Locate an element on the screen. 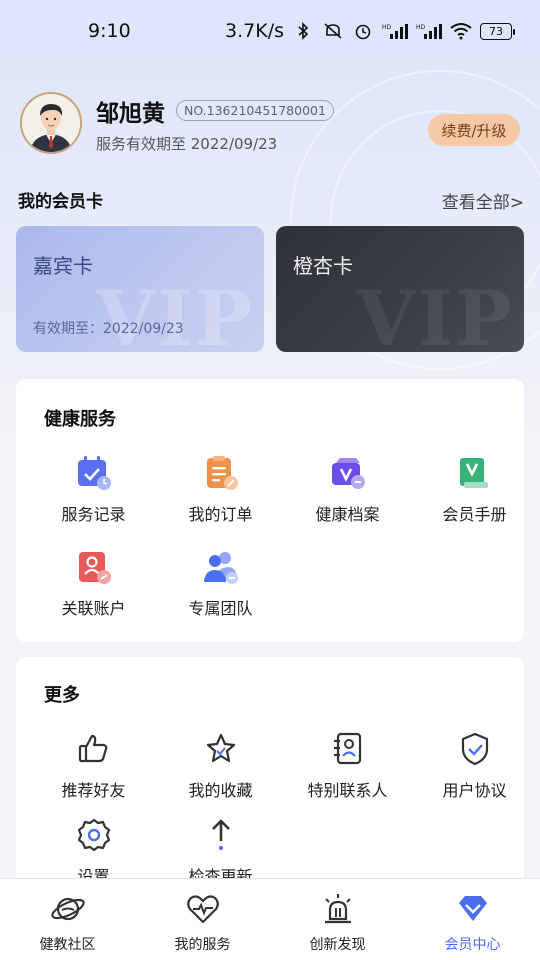 The width and height of the screenshot is (540, 960). item-label: 会员手册 is located at coordinates (474, 514).